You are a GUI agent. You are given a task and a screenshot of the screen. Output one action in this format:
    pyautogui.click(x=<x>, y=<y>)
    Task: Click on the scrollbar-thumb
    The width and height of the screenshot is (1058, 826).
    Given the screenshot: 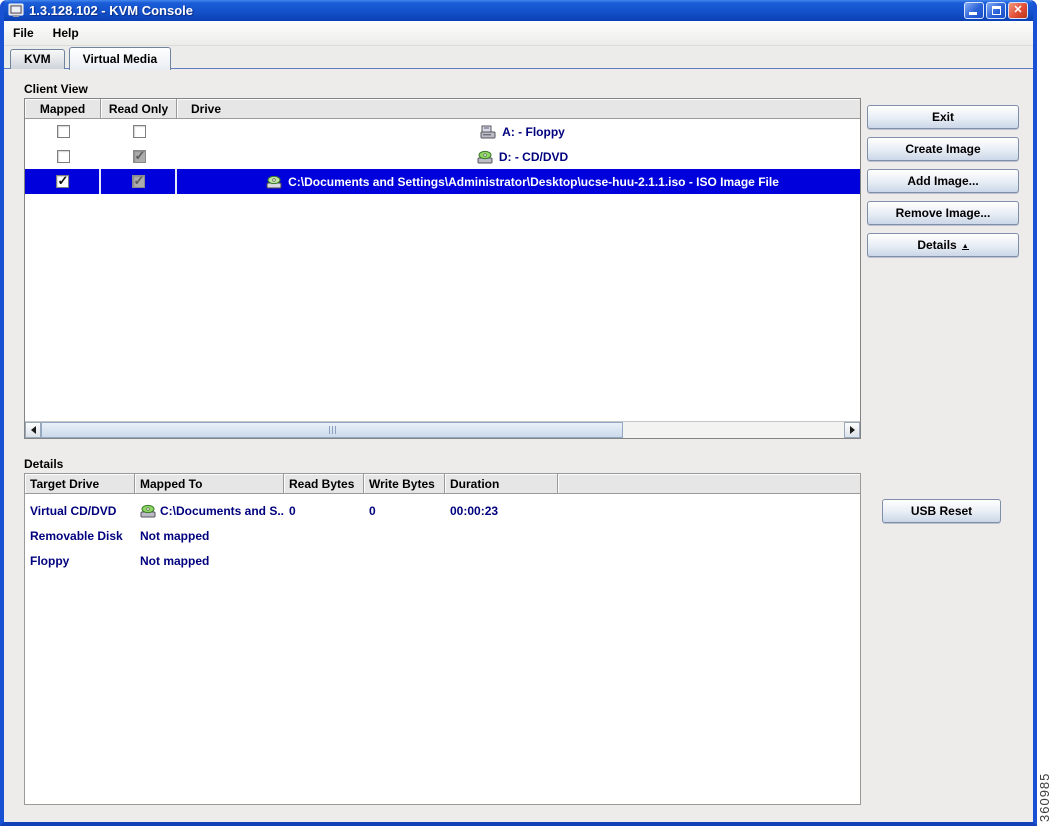 What is the action you would take?
    pyautogui.click(x=332, y=430)
    